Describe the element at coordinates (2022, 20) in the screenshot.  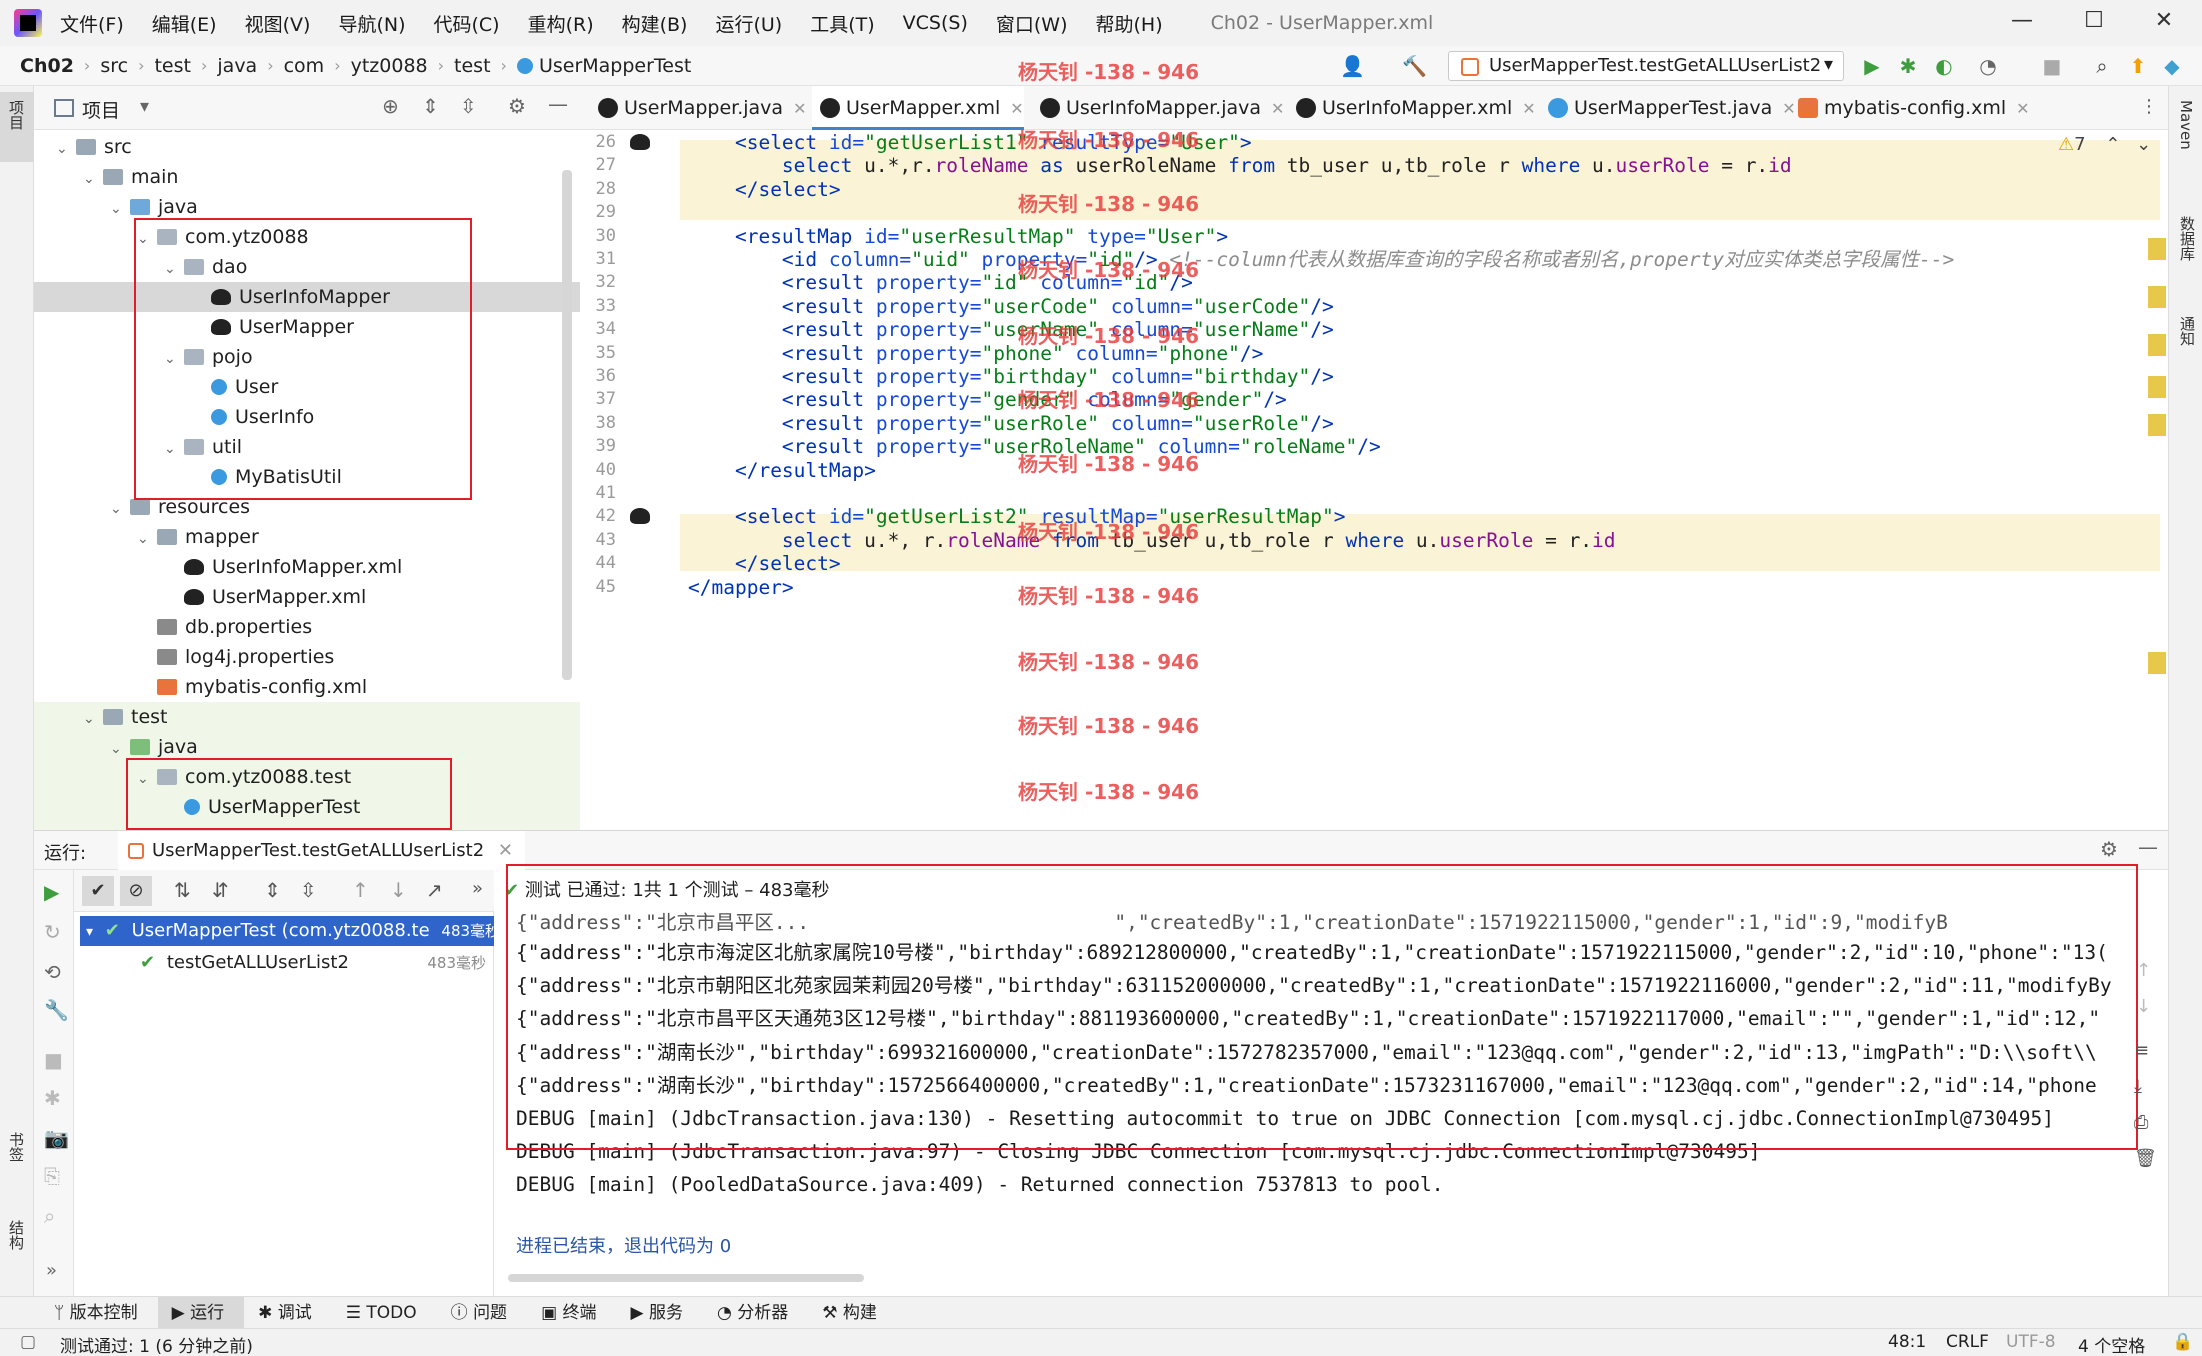
I see `minimize-icon: —` at that location.